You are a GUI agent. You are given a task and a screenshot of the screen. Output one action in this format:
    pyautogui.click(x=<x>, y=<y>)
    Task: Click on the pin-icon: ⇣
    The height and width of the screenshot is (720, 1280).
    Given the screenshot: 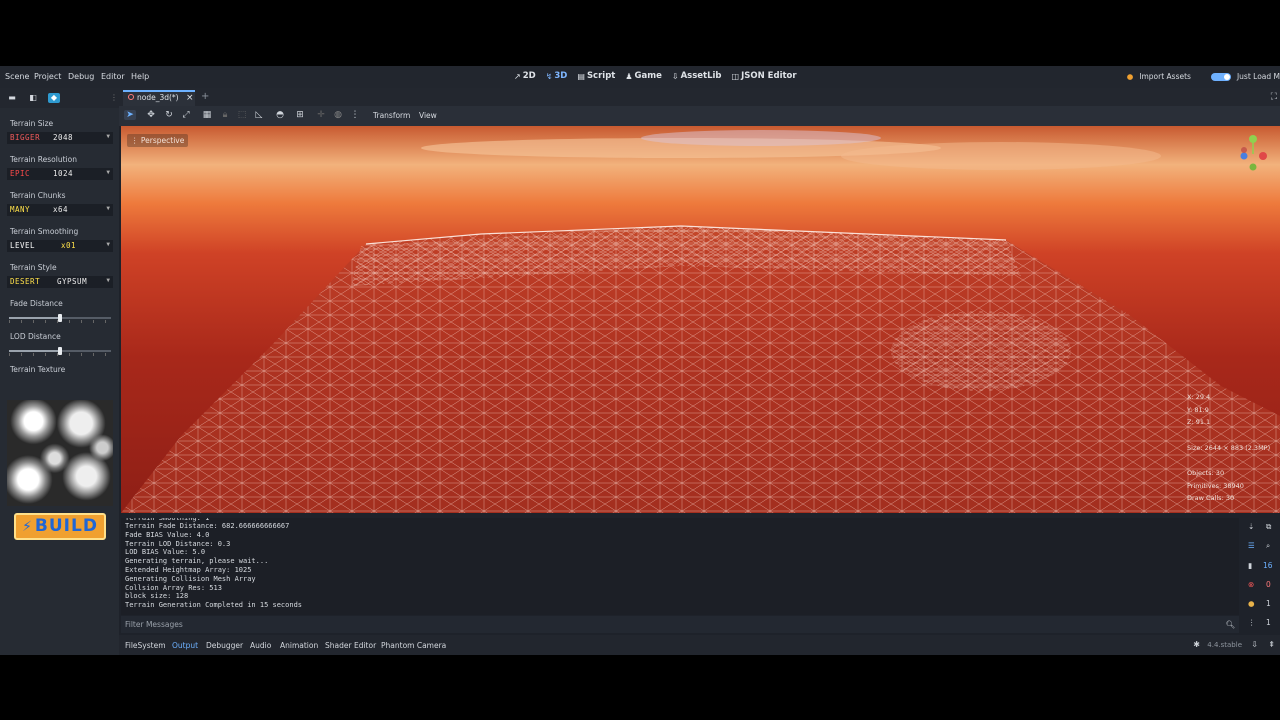 What is the action you would take?
    pyautogui.click(x=1251, y=526)
    